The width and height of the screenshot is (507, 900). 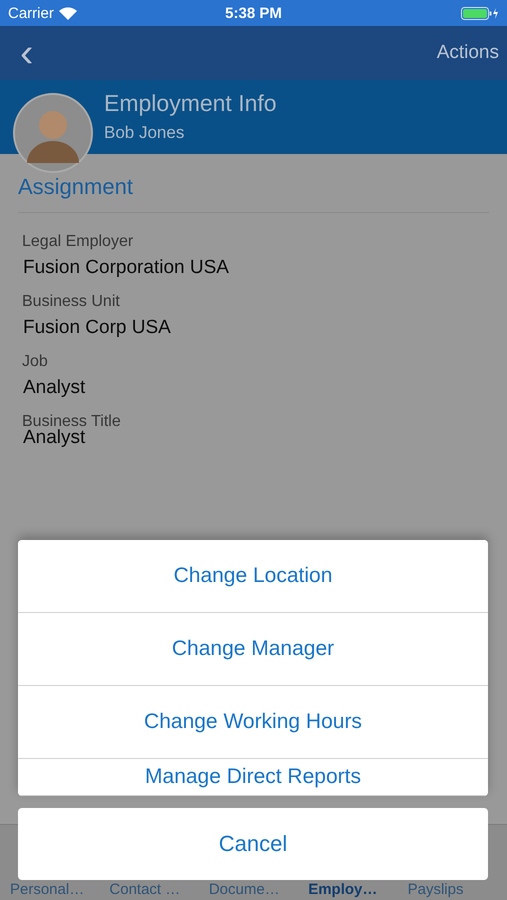 I want to click on action-item: Change Location, so click(x=253, y=576).